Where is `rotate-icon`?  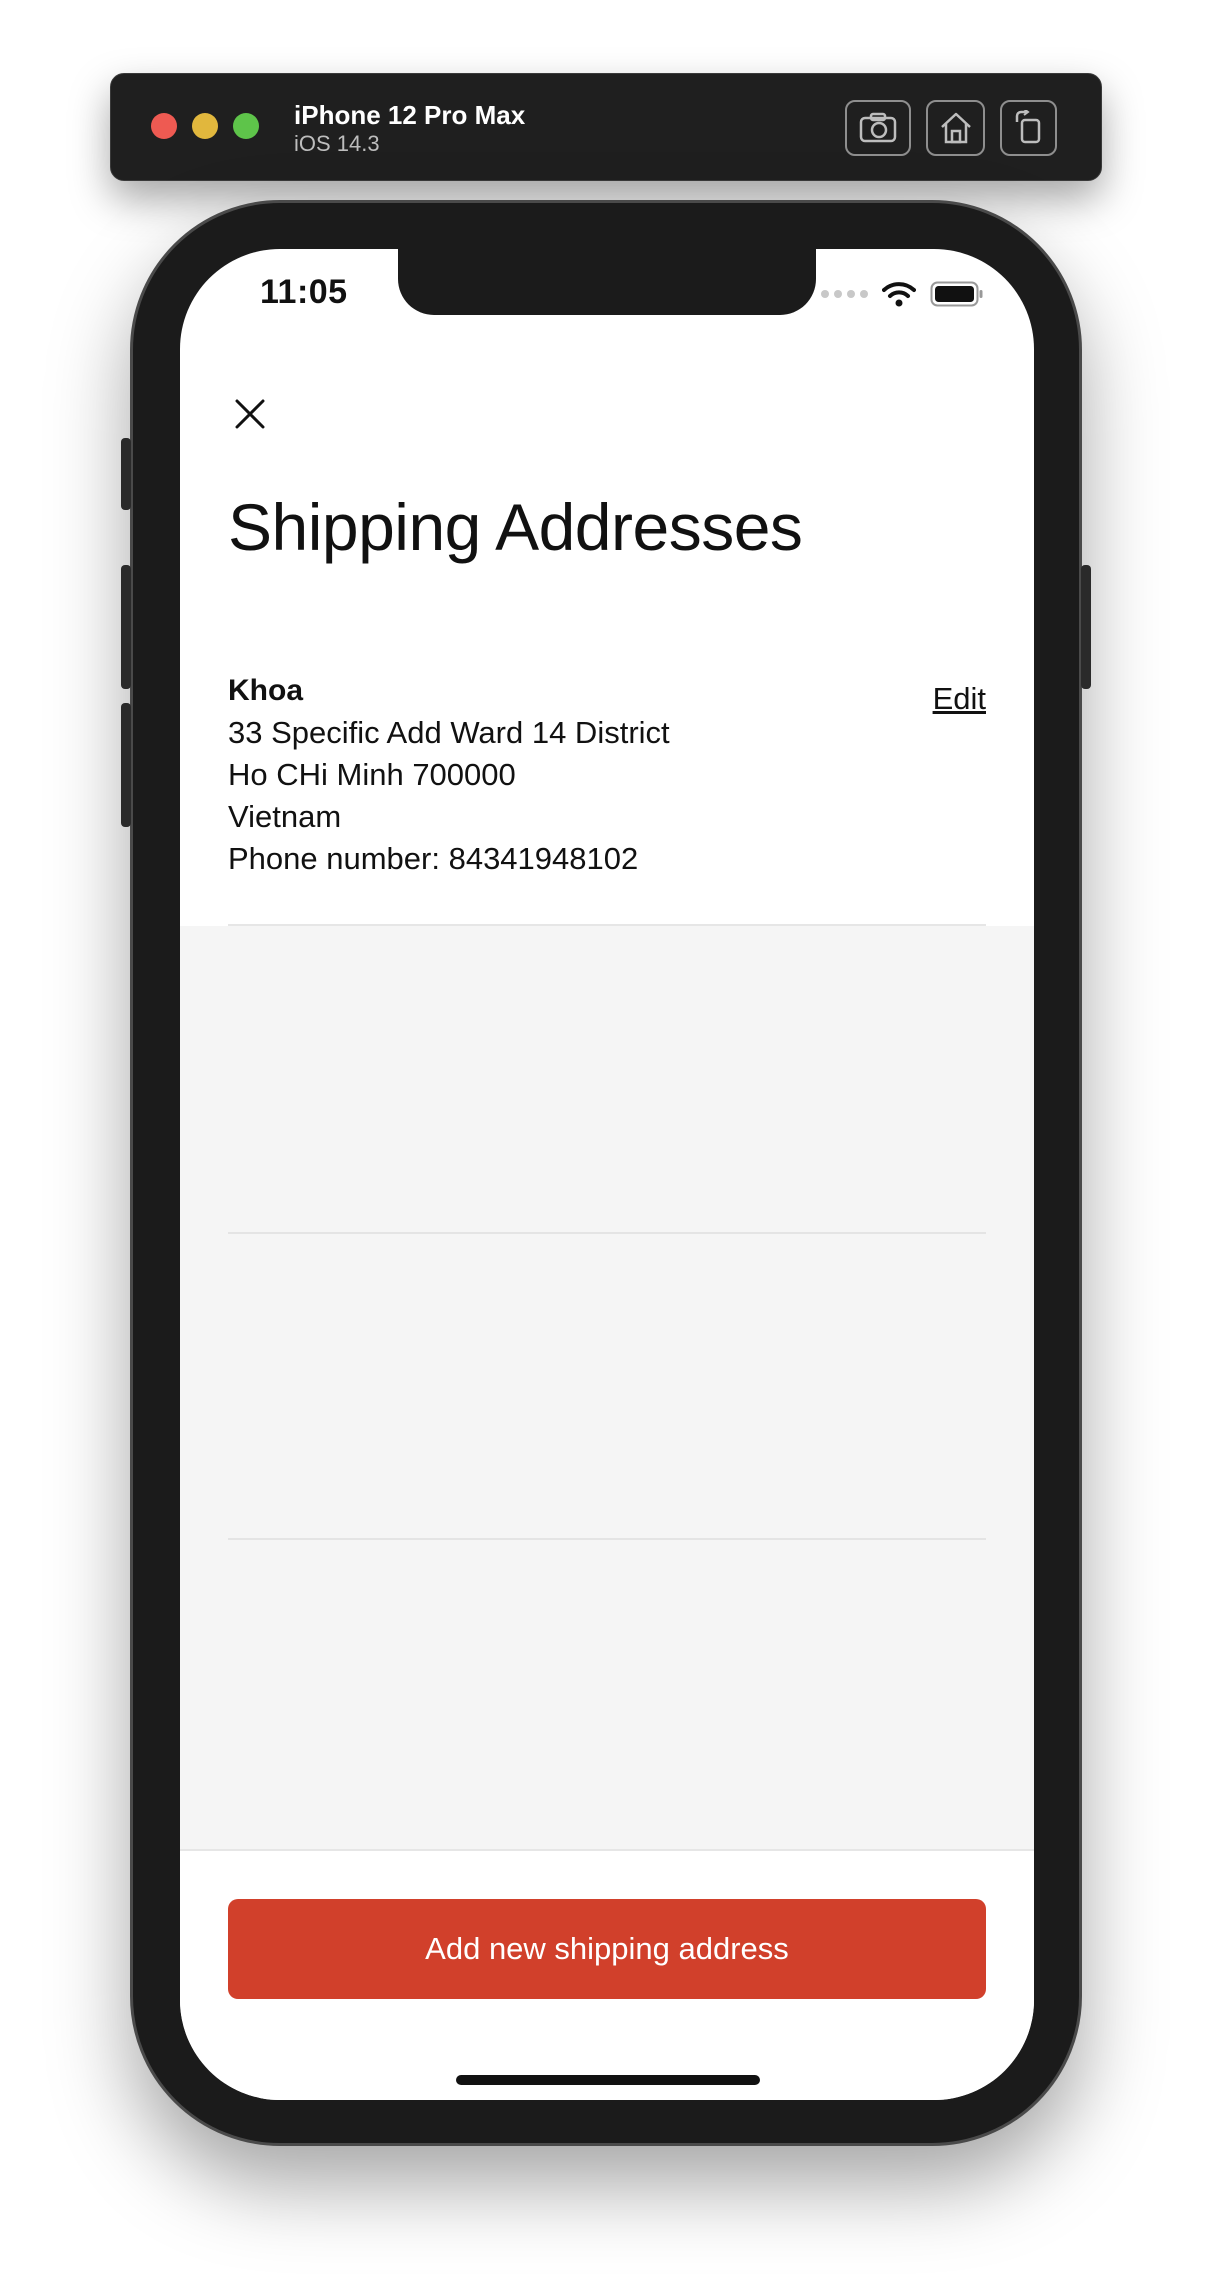
rotate-icon is located at coordinates (1027, 127).